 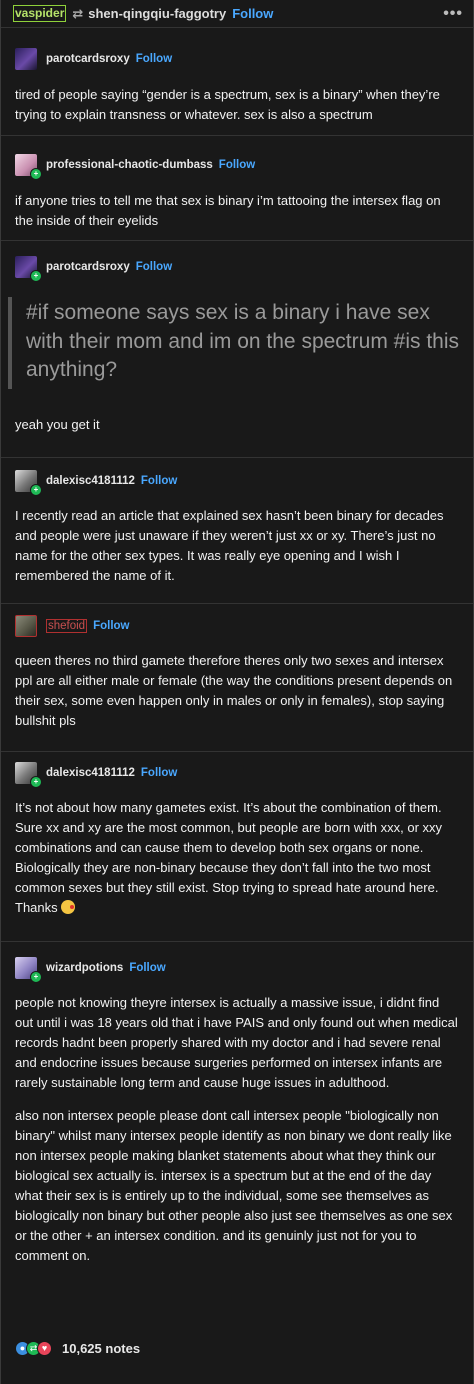 What do you see at coordinates (78, 13) in the screenshot?
I see `reblog-icon: ⇄` at bounding box center [78, 13].